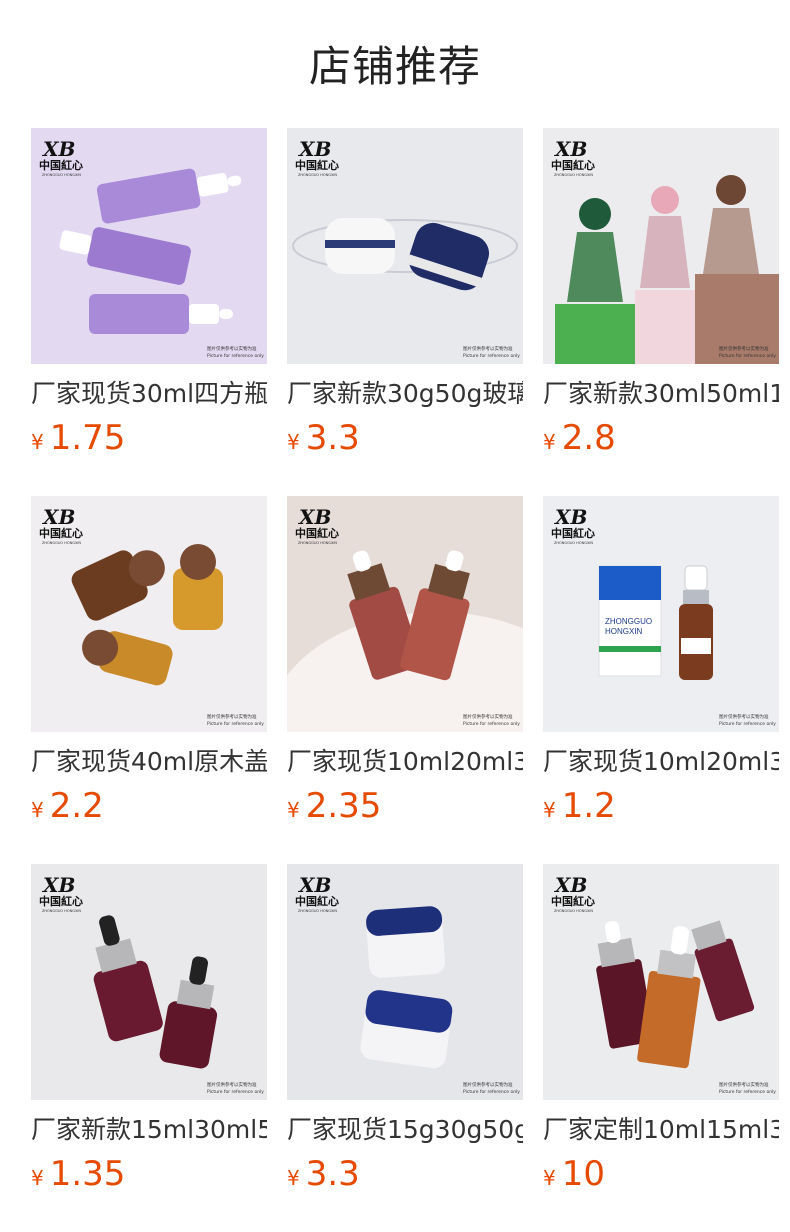  What do you see at coordinates (624, 631) in the screenshot?
I see `svg-text: HONGXIN` at bounding box center [624, 631].